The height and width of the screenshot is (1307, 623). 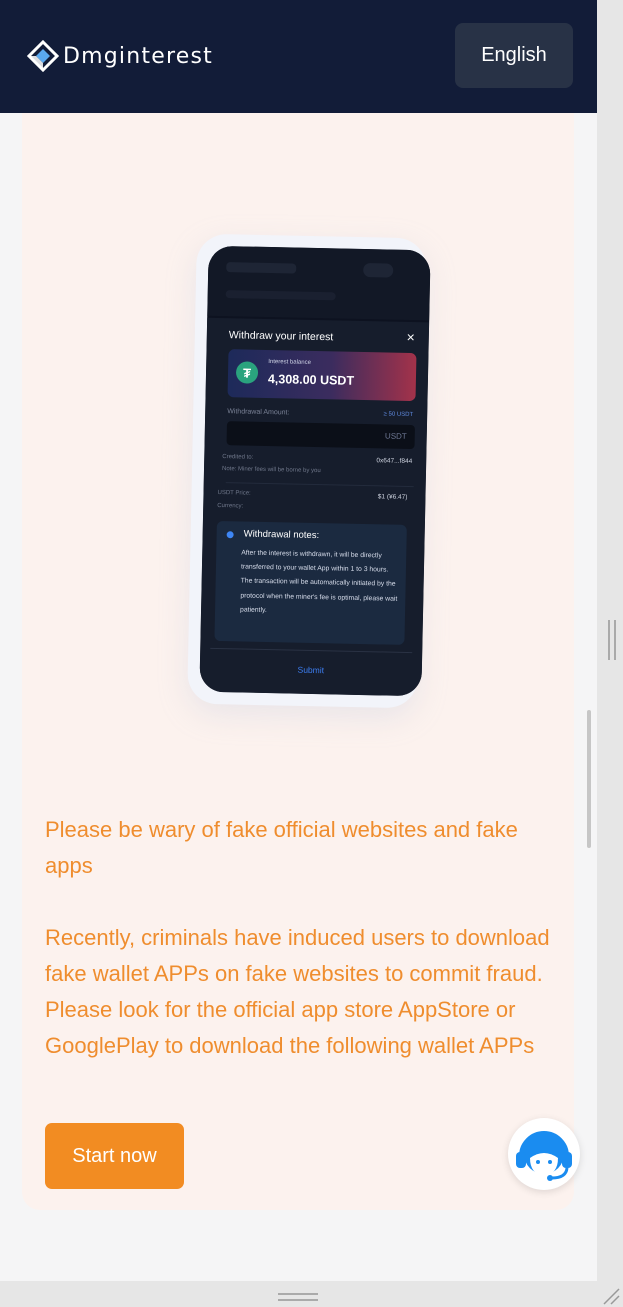 I want to click on credited-to-value: 0x647...f844, so click(x=394, y=461).